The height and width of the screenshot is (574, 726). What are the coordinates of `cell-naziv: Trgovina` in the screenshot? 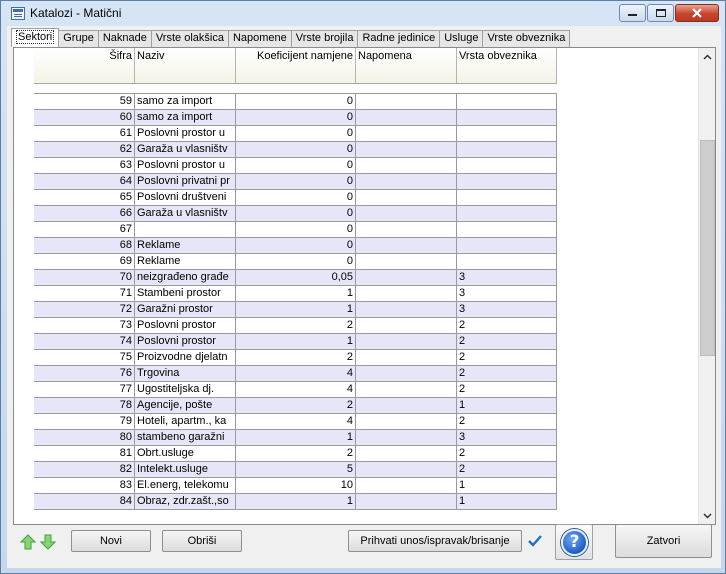 It's located at (185, 373).